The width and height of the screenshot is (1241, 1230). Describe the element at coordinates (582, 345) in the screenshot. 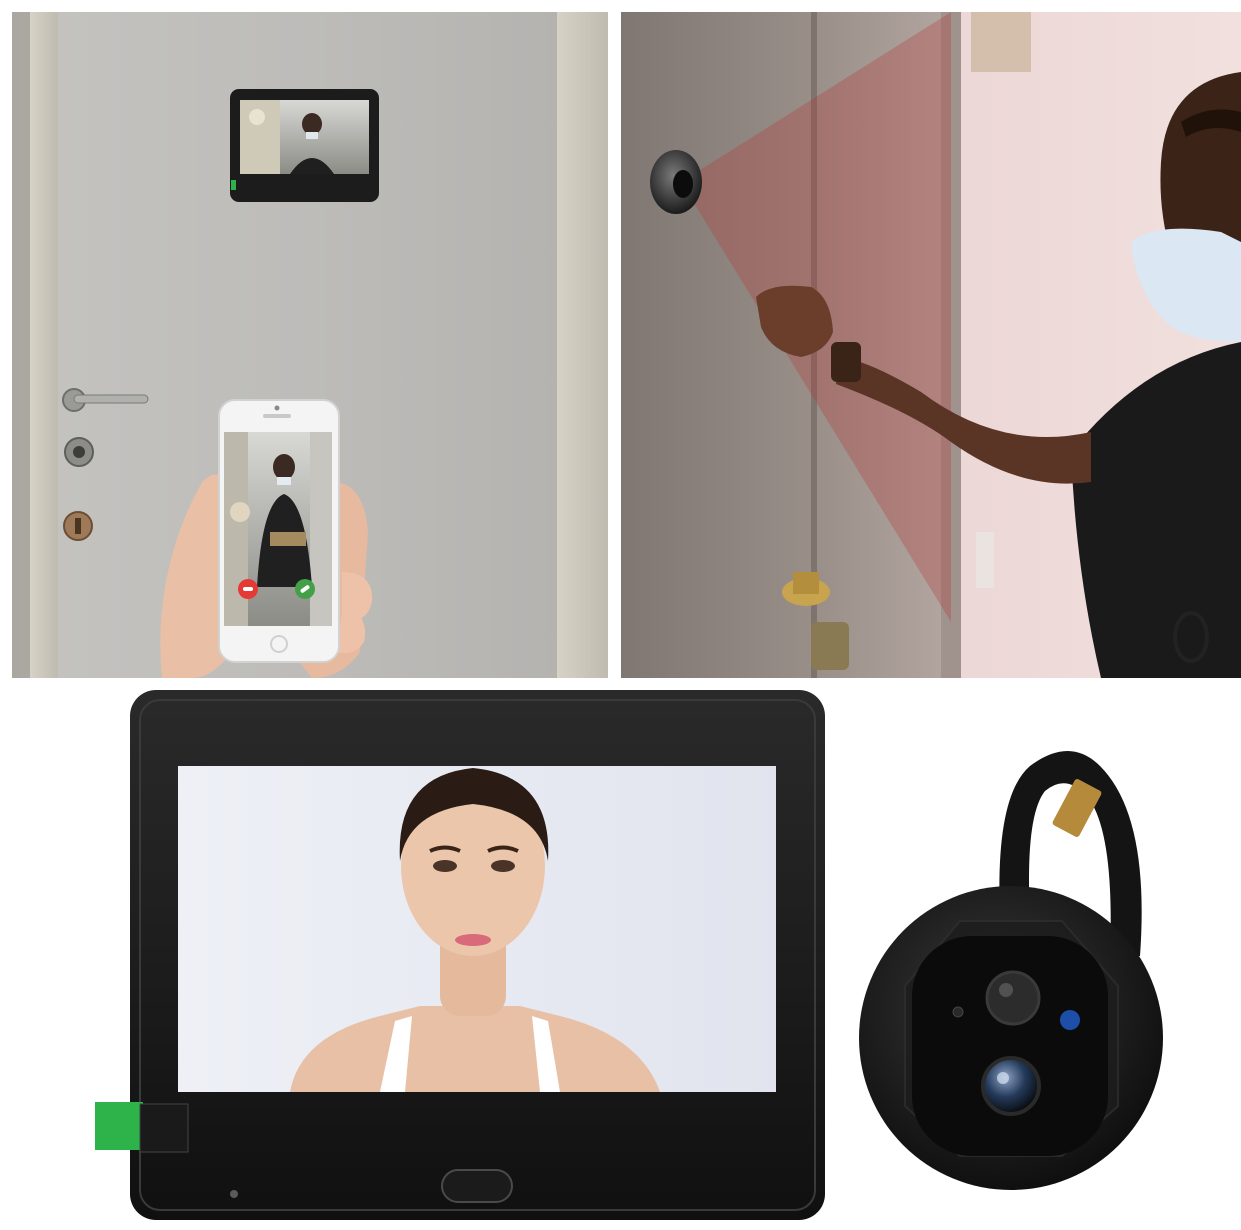

I see `door-frame-right` at that location.